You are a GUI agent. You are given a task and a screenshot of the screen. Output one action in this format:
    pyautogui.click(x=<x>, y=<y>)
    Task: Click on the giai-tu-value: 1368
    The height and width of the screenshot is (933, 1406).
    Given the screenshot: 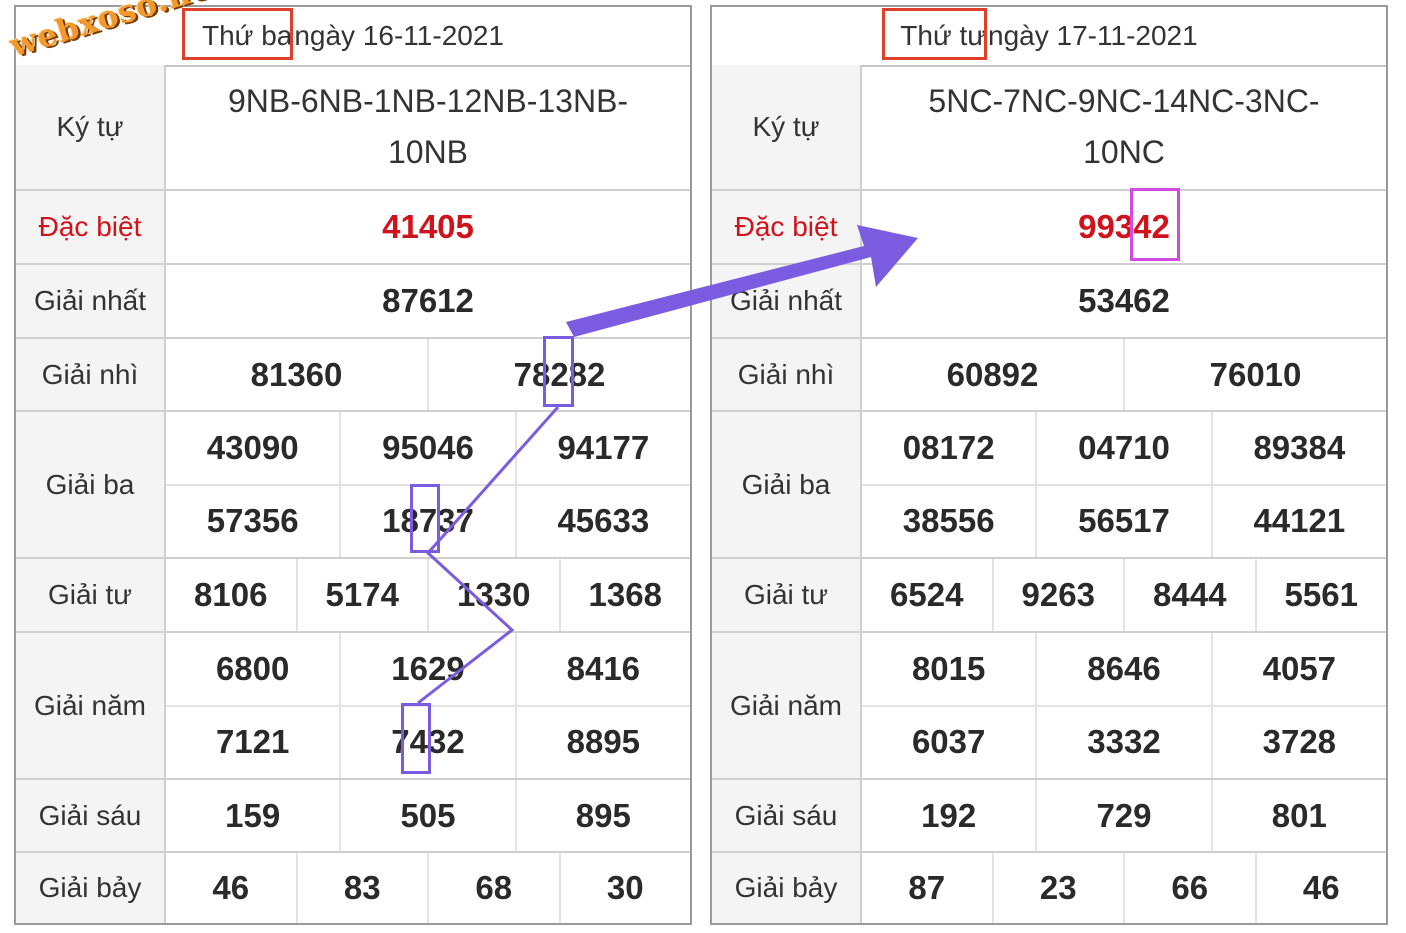 What is the action you would take?
    pyautogui.click(x=624, y=595)
    